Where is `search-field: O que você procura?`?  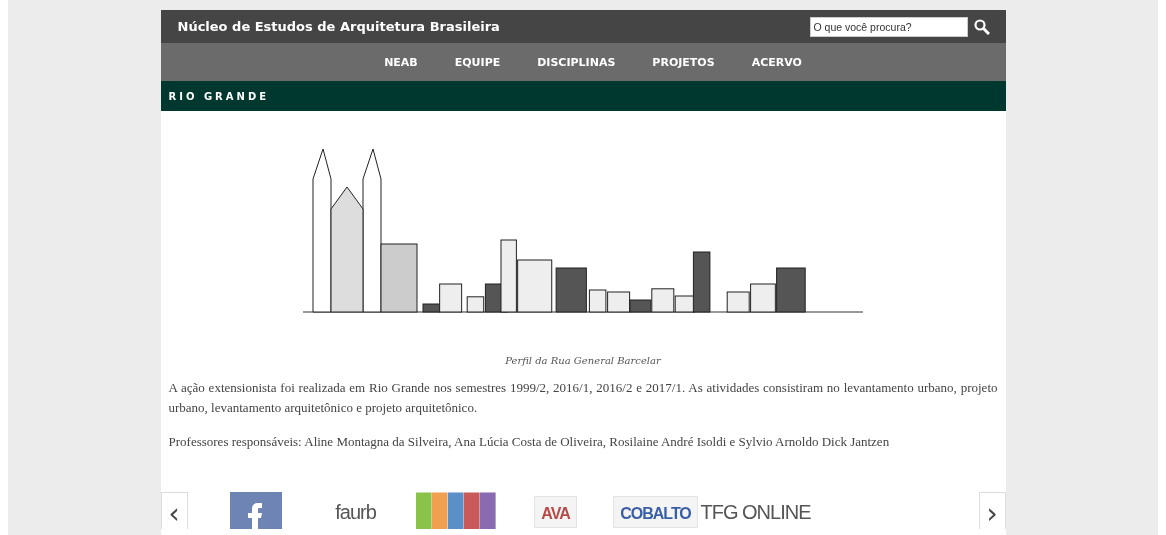 search-field: O que você procura? is located at coordinates (888, 26).